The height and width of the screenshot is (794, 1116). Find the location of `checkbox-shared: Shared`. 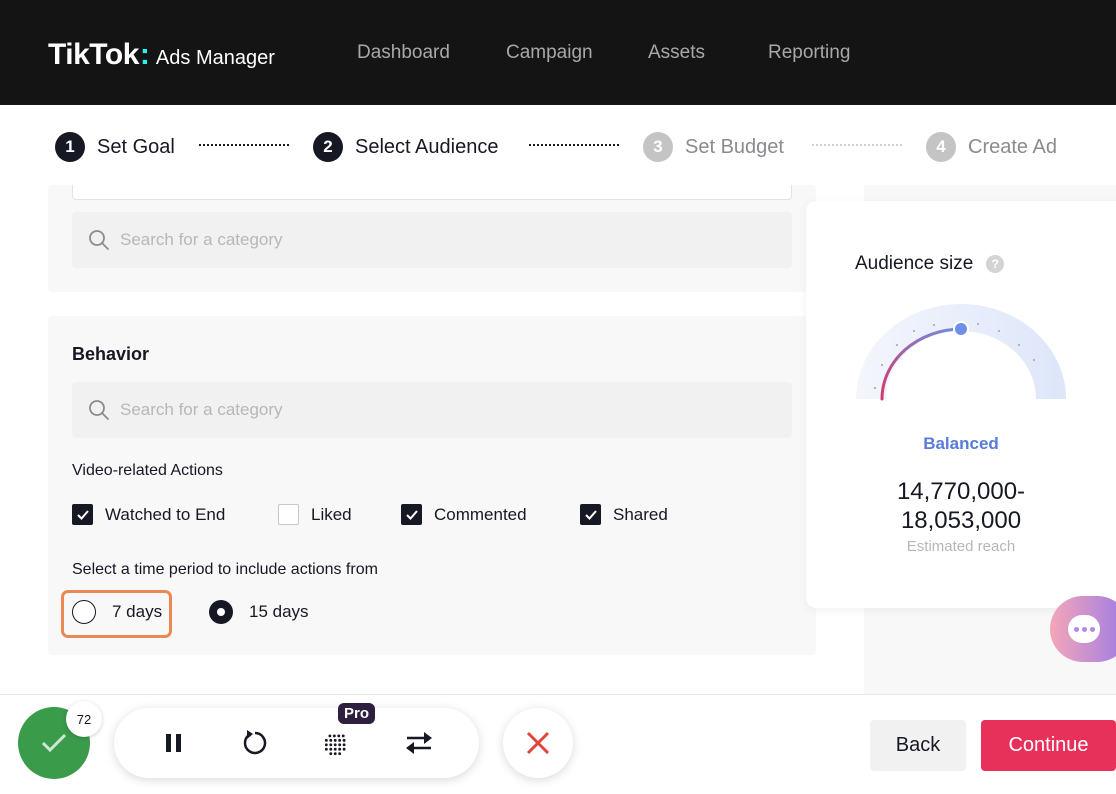

checkbox-shared: Shared is located at coordinates (624, 514).